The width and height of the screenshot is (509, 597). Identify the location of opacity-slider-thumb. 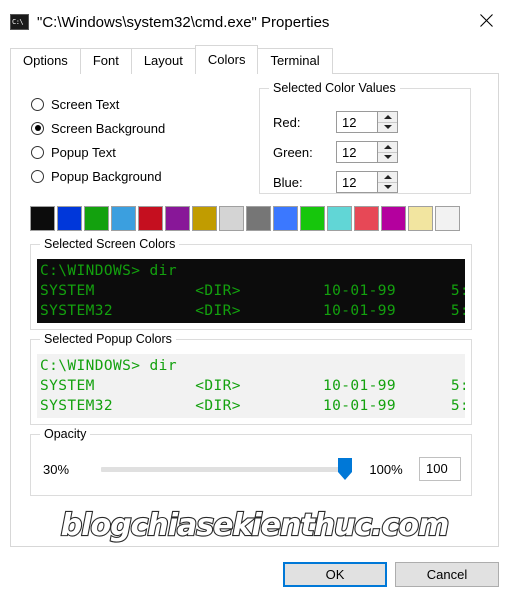
(345, 469).